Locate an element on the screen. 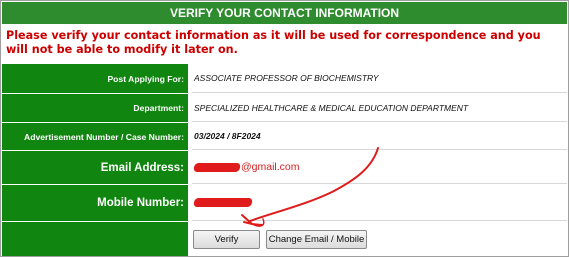  post-label: Post Applying For: is located at coordinates (95, 78).